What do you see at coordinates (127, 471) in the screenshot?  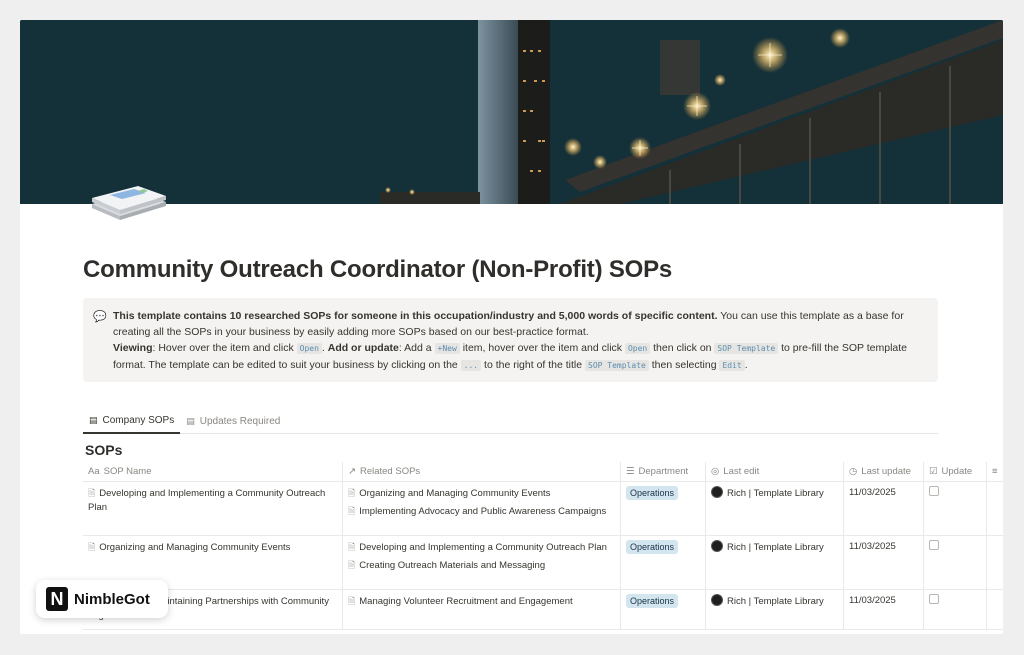 I see `header-label: SOP Name` at bounding box center [127, 471].